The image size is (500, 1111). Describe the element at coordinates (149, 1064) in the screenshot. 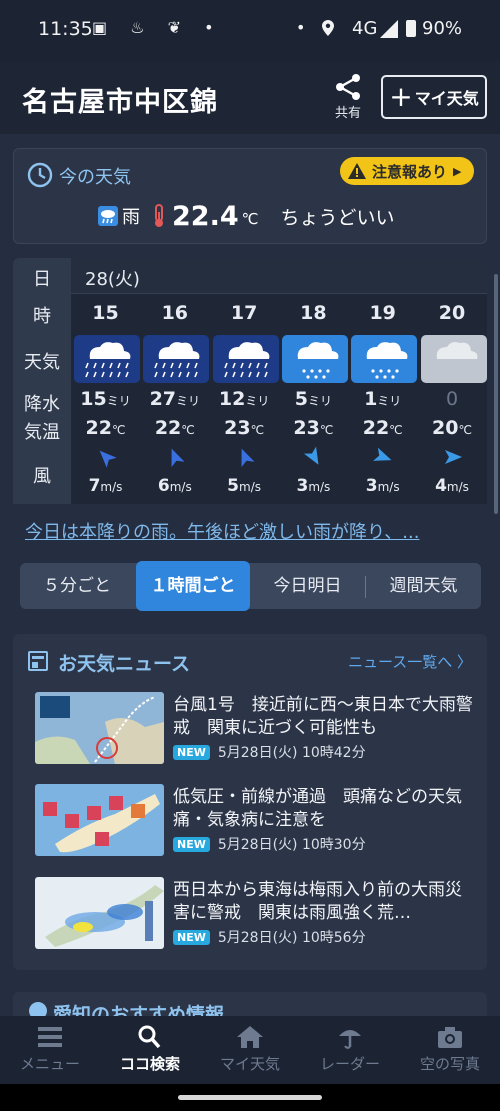

I see `nav-label: ココ検索` at that location.